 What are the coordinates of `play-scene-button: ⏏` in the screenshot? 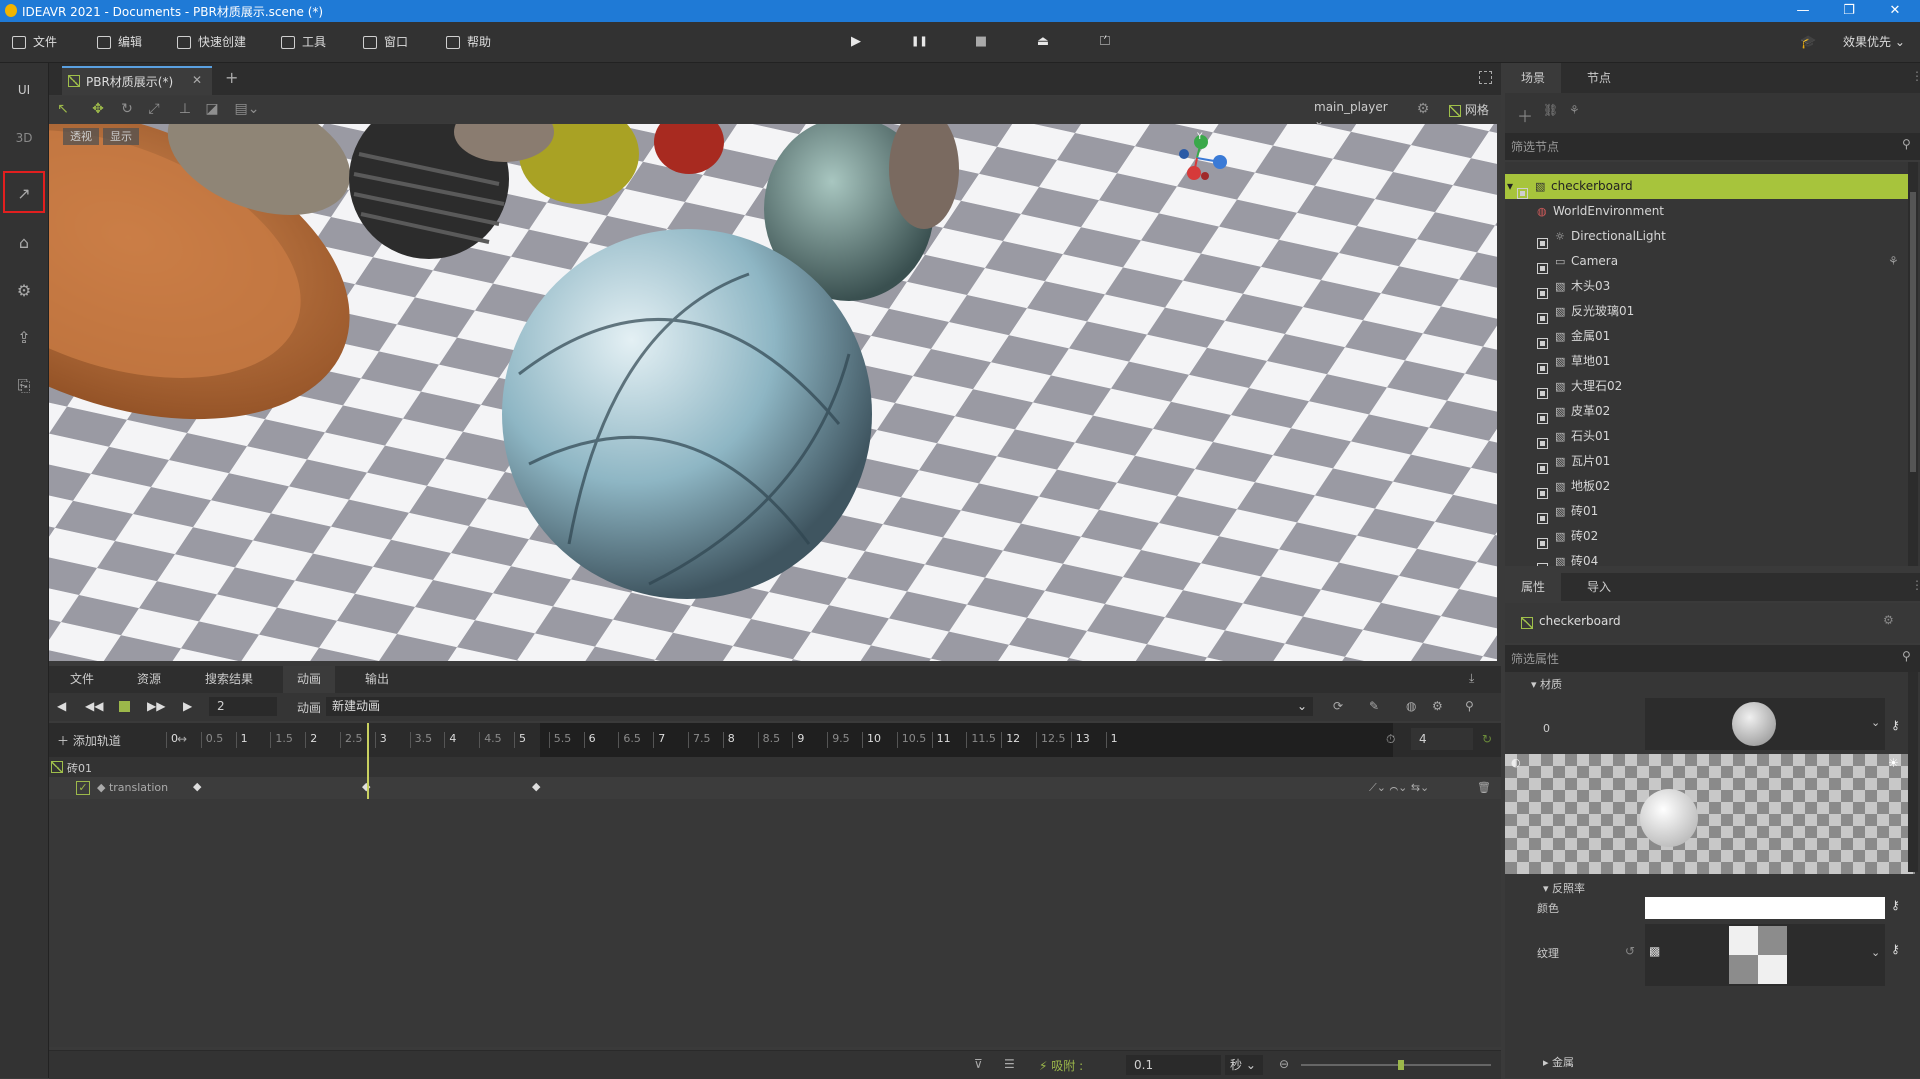 It's located at (1043, 42).